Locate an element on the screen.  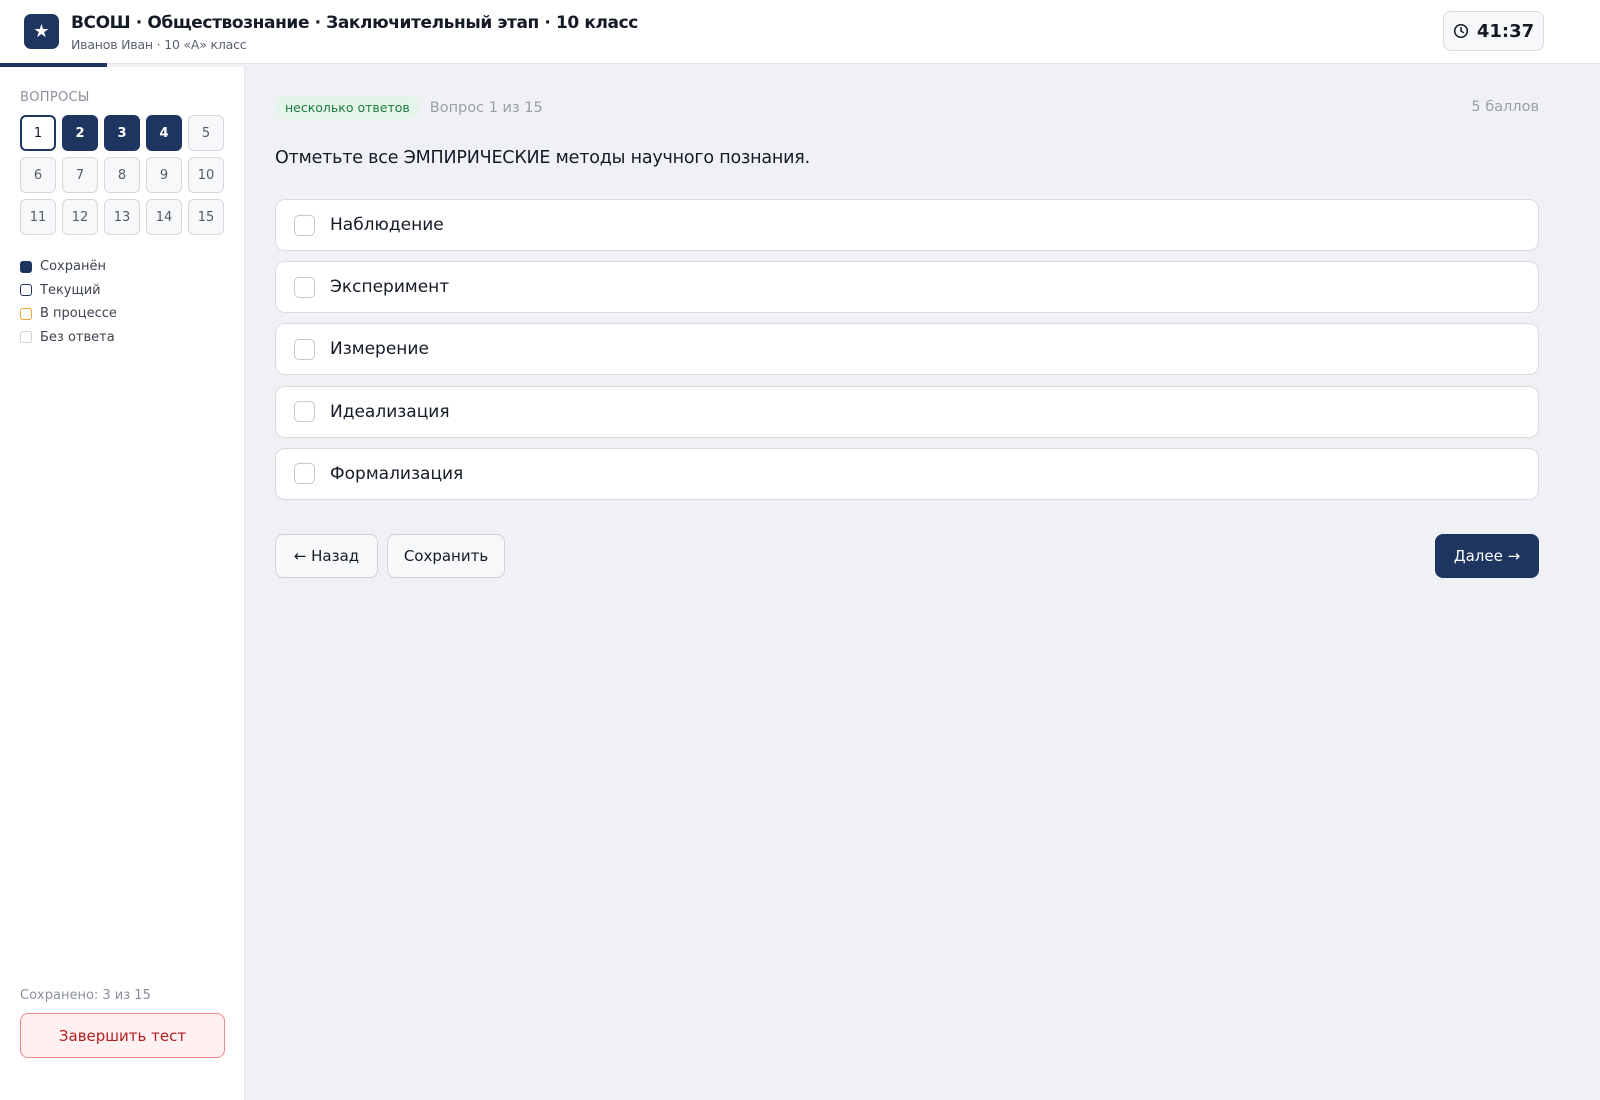
question-button: 1 is located at coordinates (38, 133).